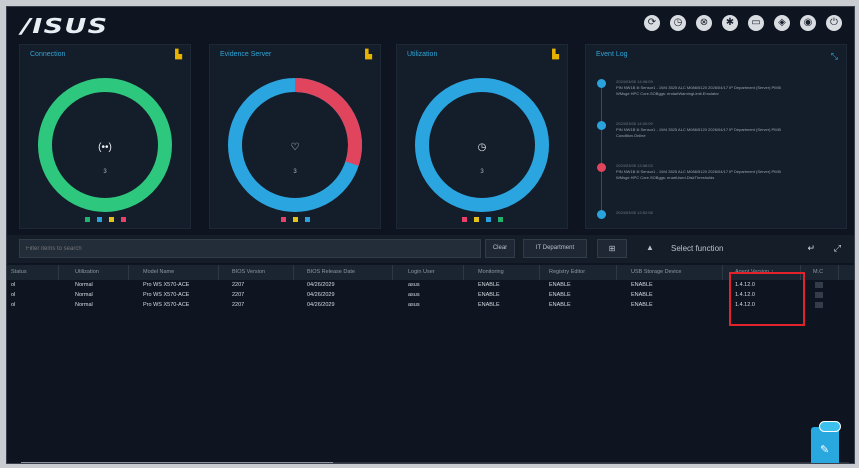 The height and width of the screenshot is (468, 859). I want to click on camera-icon: ◉, so click(808, 23).